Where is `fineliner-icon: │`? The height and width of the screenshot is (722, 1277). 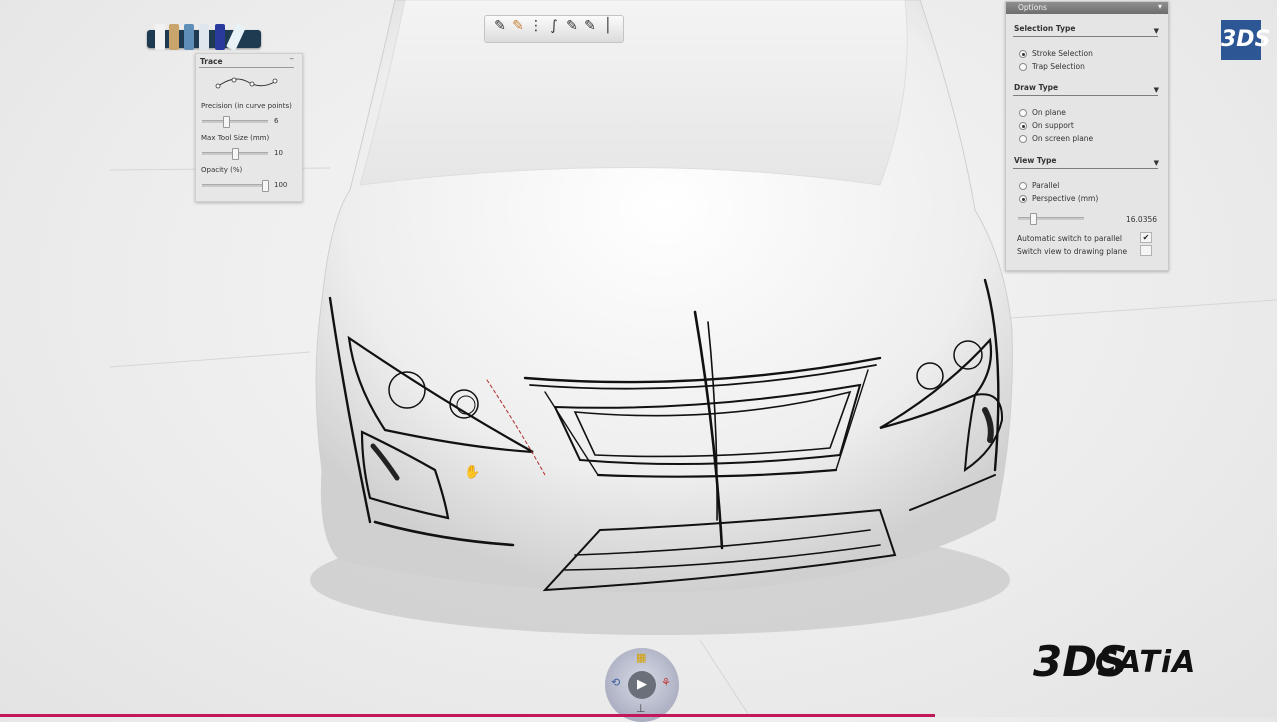 fineliner-icon: │ is located at coordinates (608, 29).